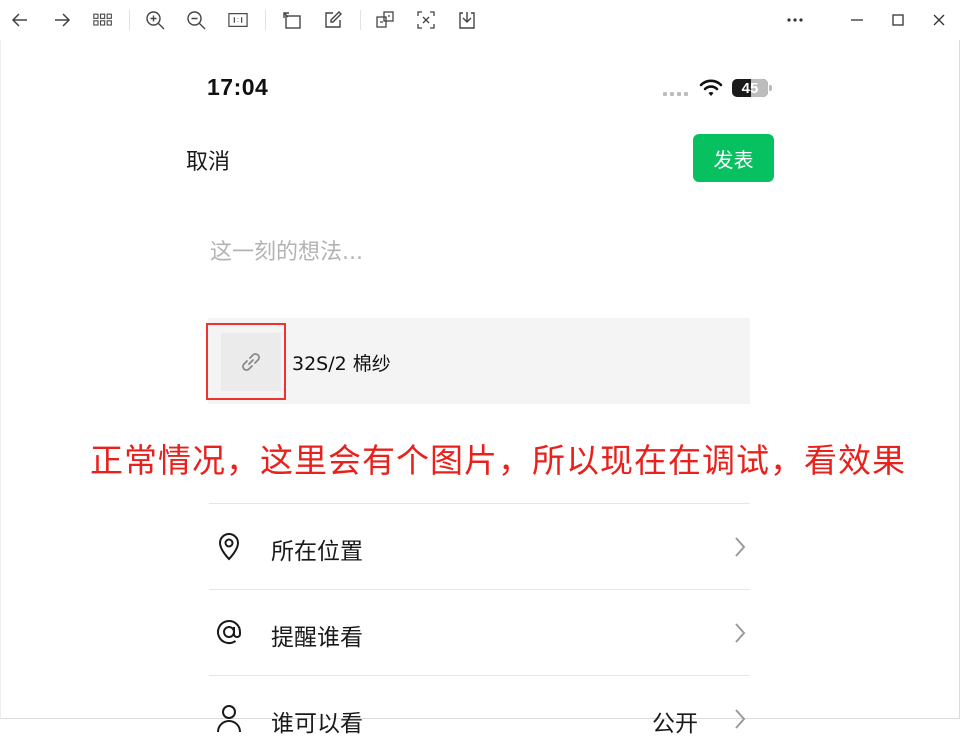  What do you see at coordinates (317, 552) in the screenshot?
I see `option-label: 所在位置` at bounding box center [317, 552].